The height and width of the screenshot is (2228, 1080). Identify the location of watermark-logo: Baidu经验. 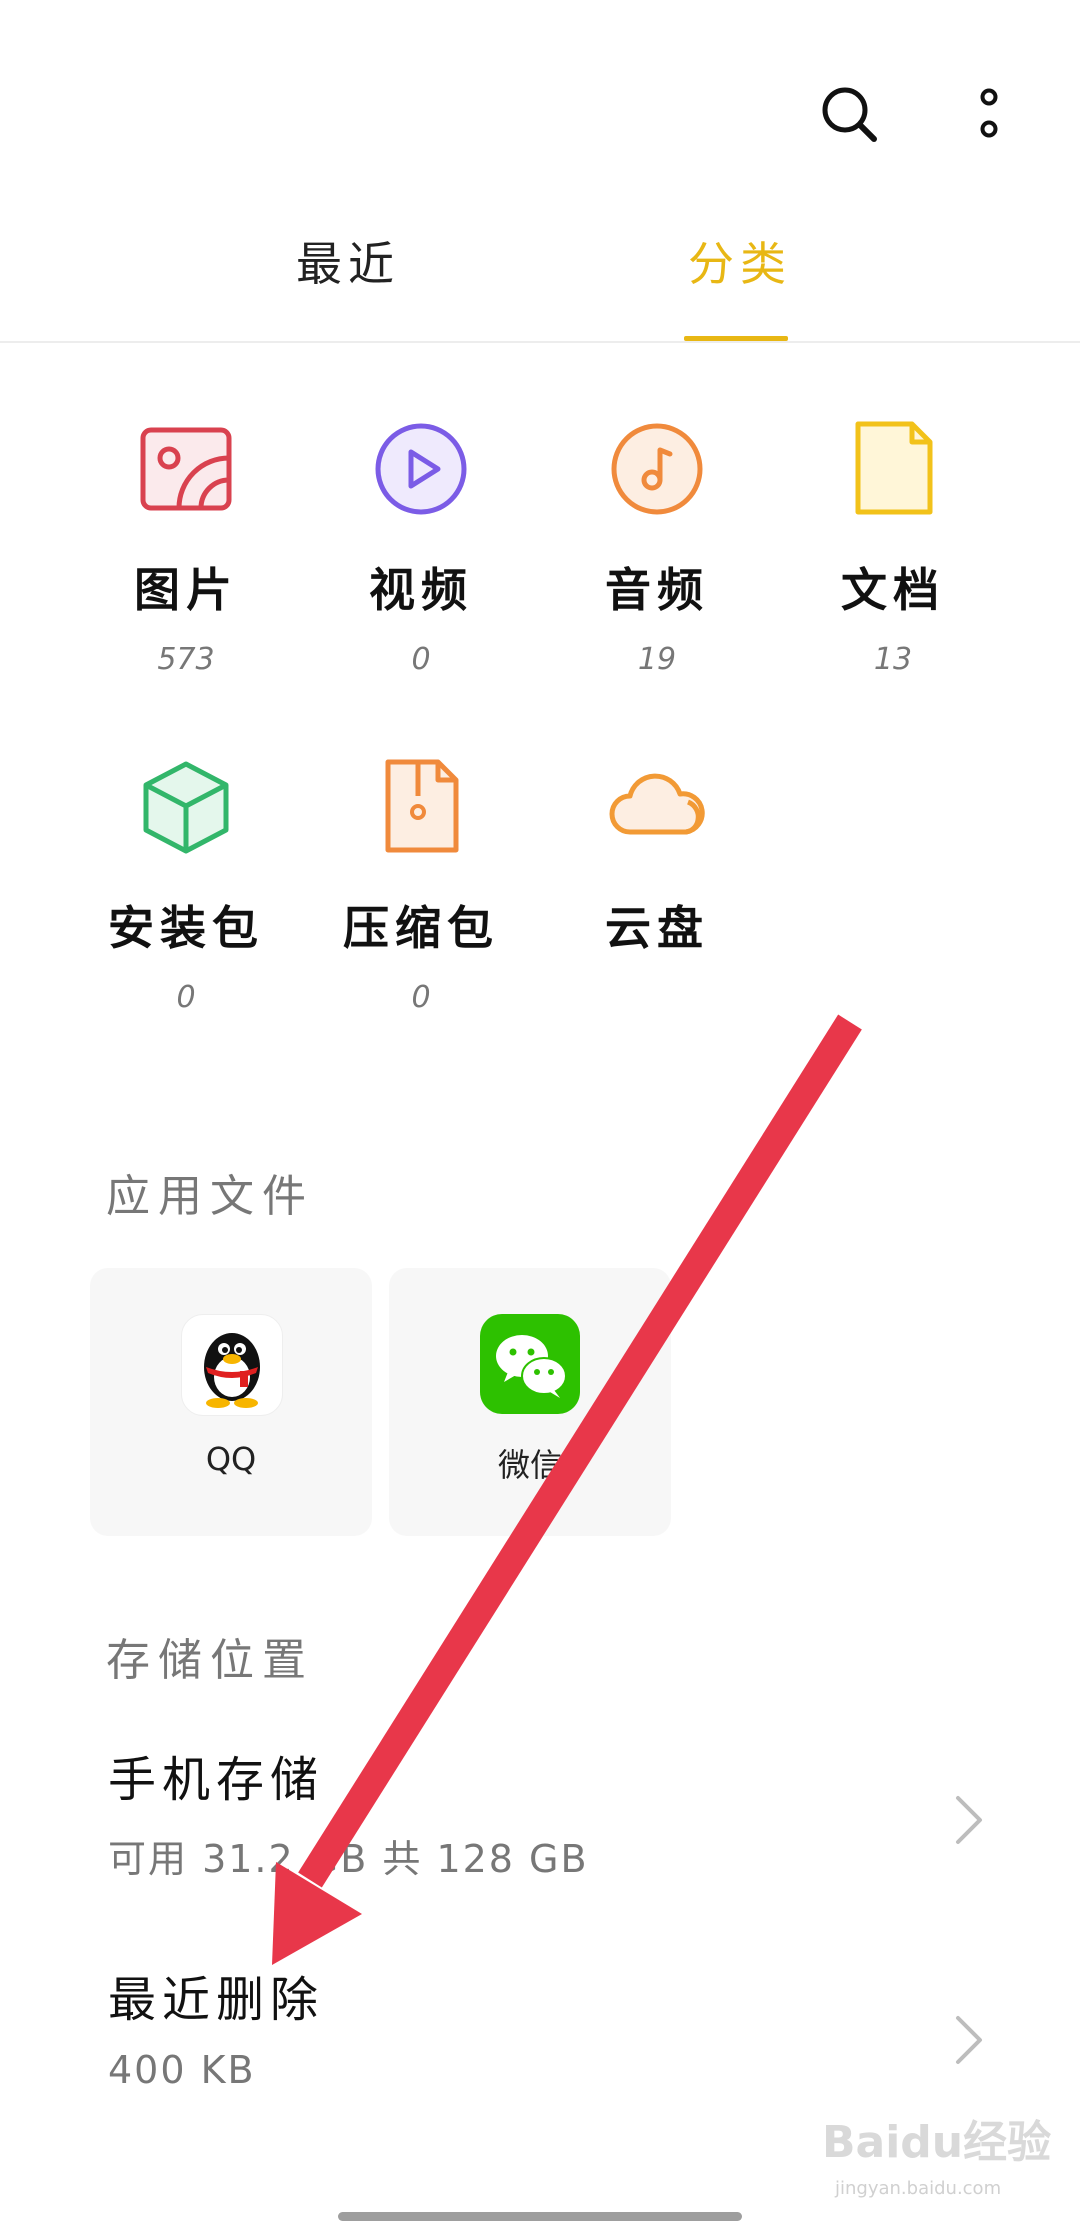
(937, 2142).